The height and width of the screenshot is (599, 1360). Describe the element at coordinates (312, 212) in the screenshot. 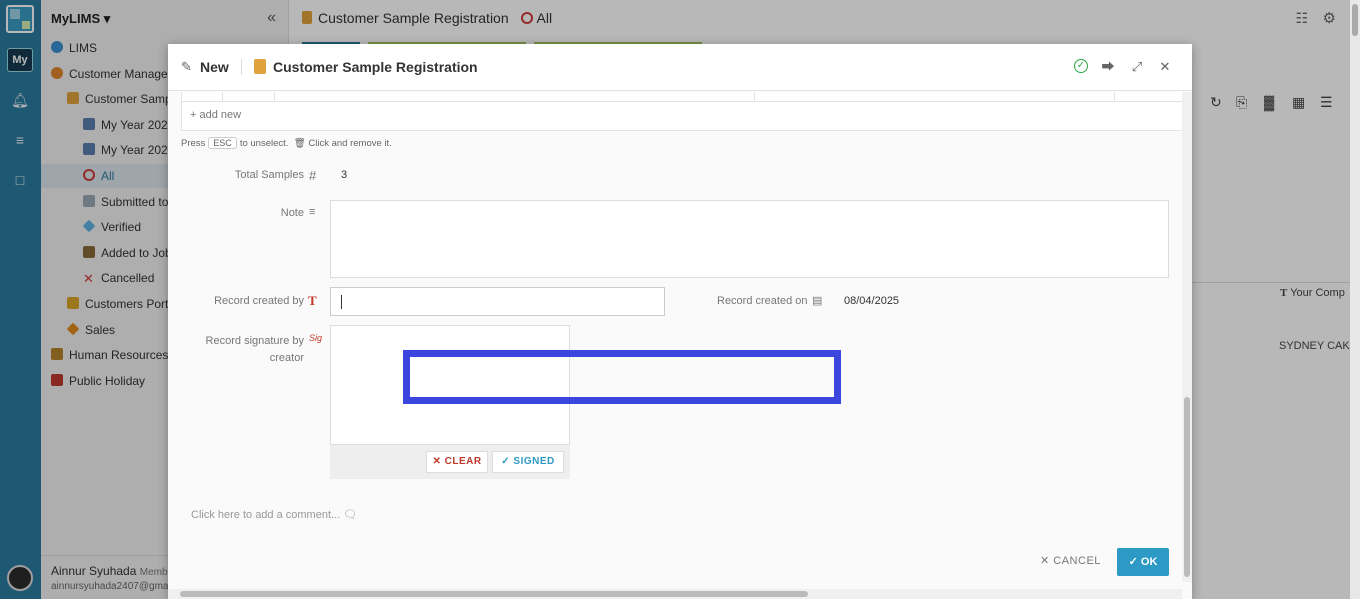

I see `text-lines-icon: ≡` at that location.